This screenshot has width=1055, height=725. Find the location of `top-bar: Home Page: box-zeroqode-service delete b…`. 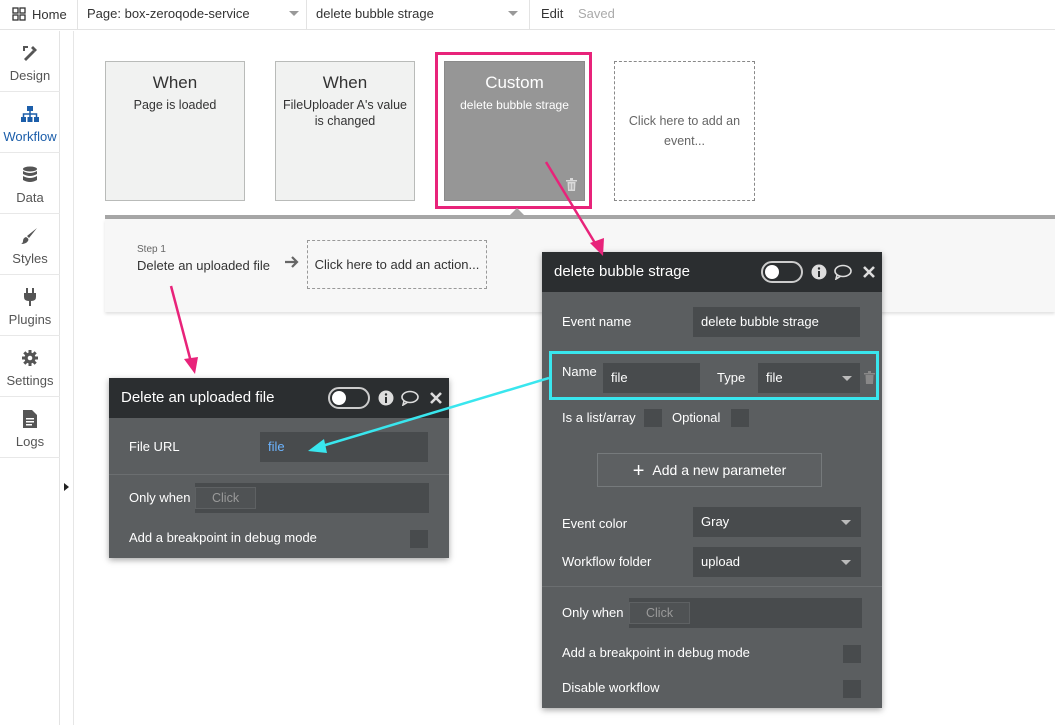

top-bar: Home Page: box-zeroqode-service delete b… is located at coordinates (527, 15).